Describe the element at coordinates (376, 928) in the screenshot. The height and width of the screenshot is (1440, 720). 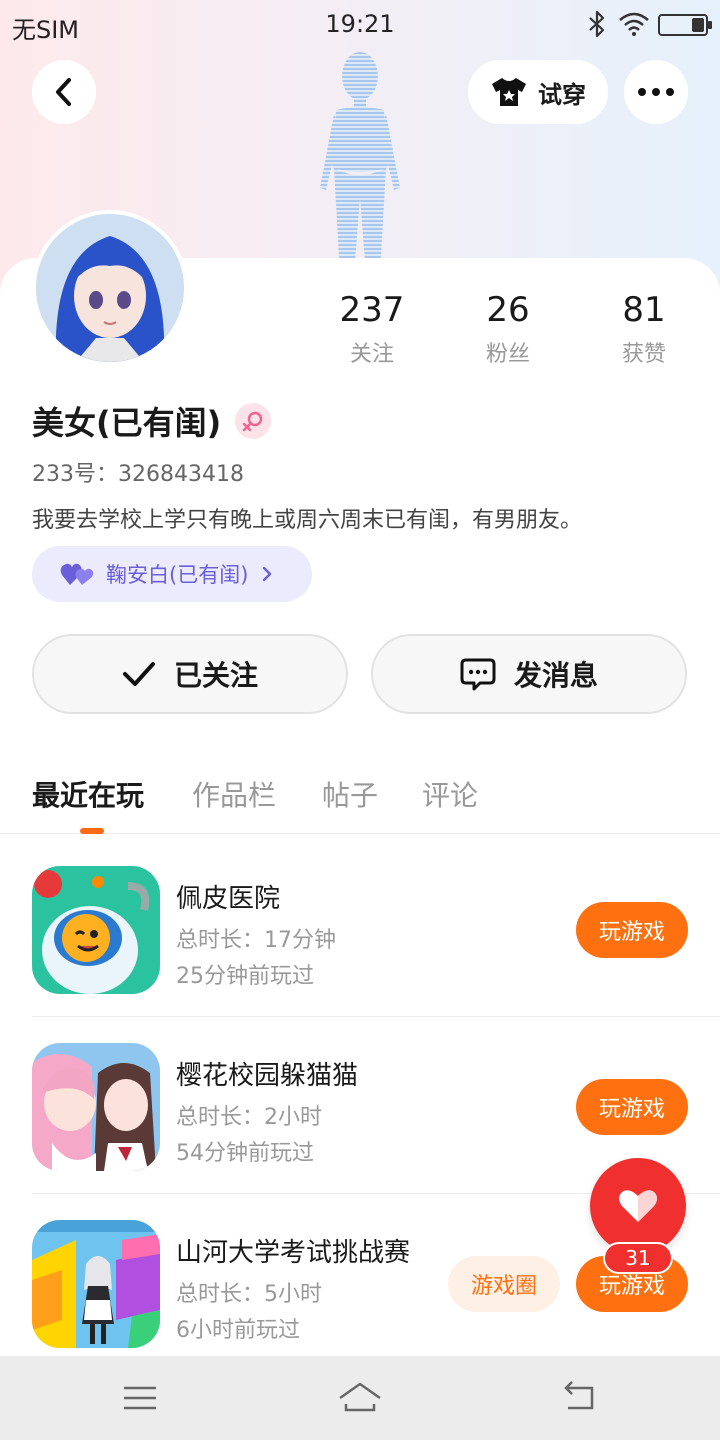
I see `list-item: 佩皮医院 总时长：17分钟 25分钟前玩过 玩游戏` at that location.